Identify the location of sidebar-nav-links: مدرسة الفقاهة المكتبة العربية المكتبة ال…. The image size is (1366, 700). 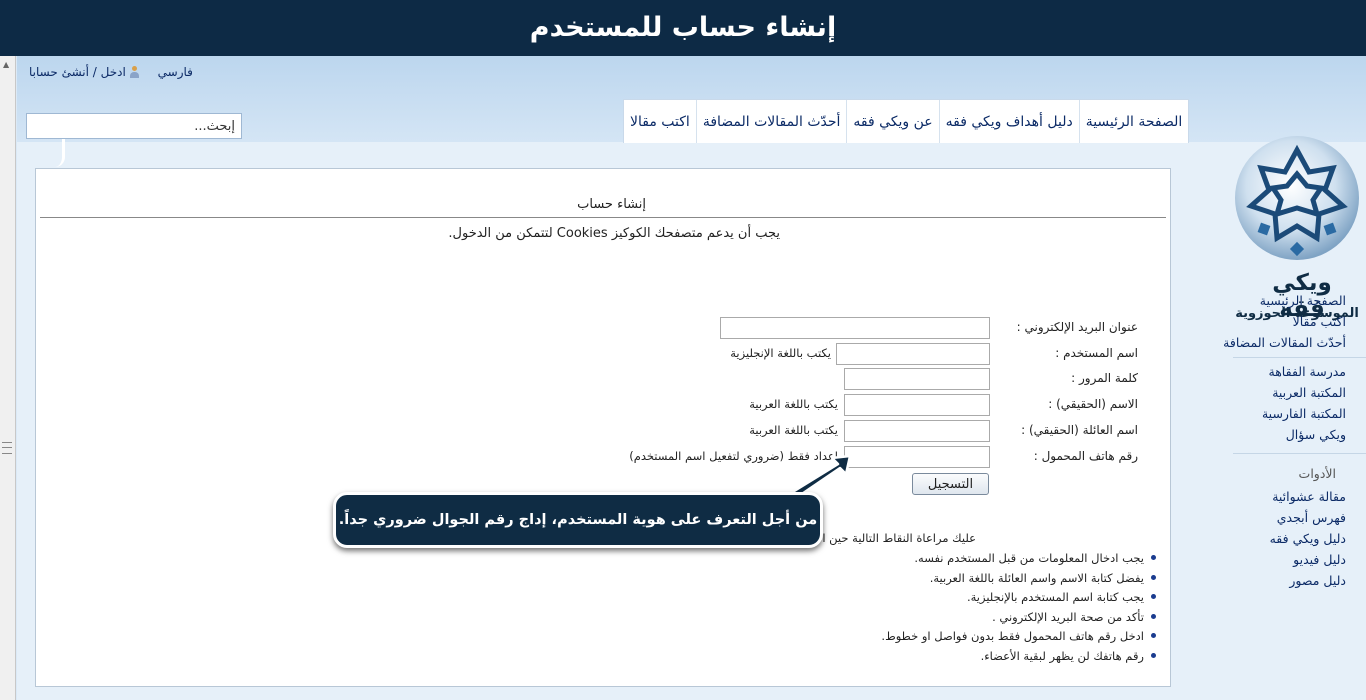
(1304, 403).